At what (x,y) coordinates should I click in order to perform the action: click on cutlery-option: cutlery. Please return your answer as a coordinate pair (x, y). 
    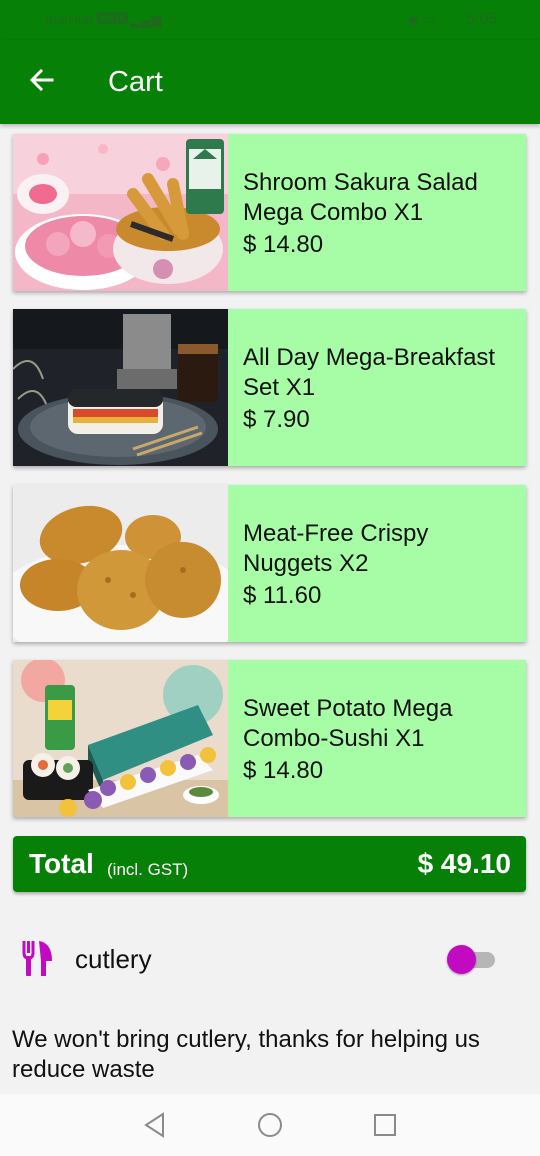
    Looking at the image, I should click on (270, 959).